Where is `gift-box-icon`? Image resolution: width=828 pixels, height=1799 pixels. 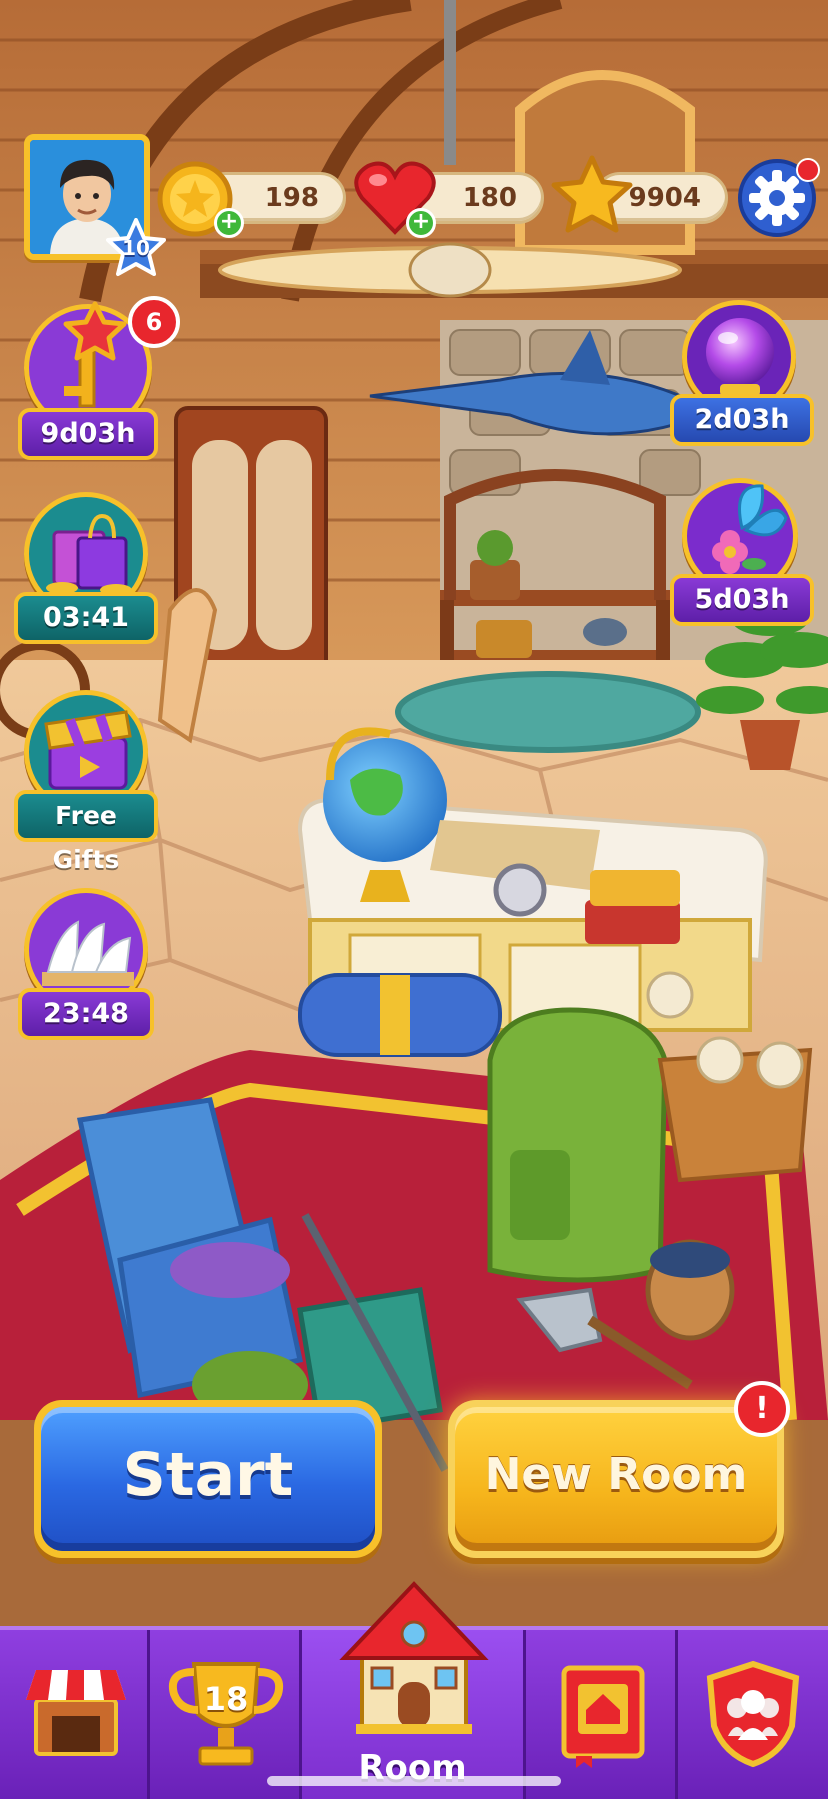
gift-box-icon is located at coordinates (88, 750).